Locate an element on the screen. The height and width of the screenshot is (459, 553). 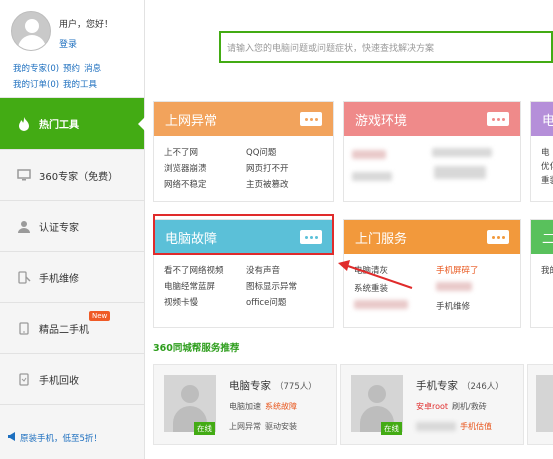
card-link: QQ问题 is located at coordinates (287, 152).